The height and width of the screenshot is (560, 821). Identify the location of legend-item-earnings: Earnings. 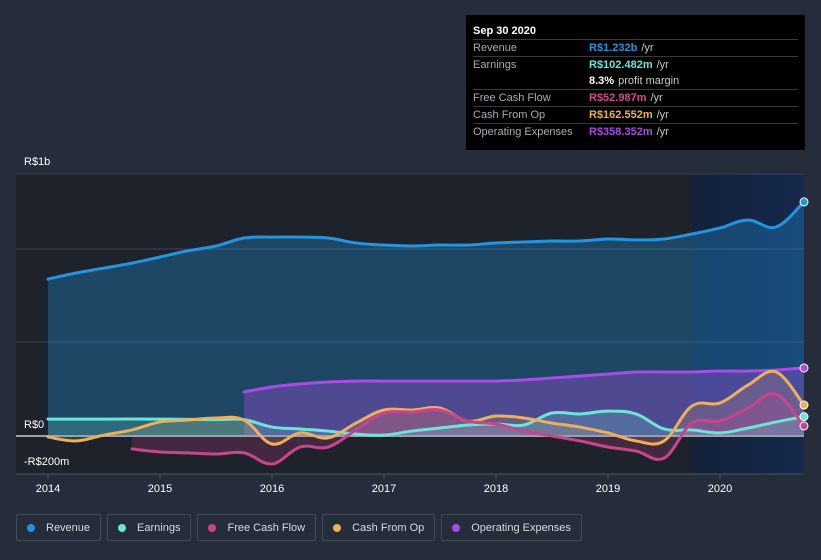
(149, 527).